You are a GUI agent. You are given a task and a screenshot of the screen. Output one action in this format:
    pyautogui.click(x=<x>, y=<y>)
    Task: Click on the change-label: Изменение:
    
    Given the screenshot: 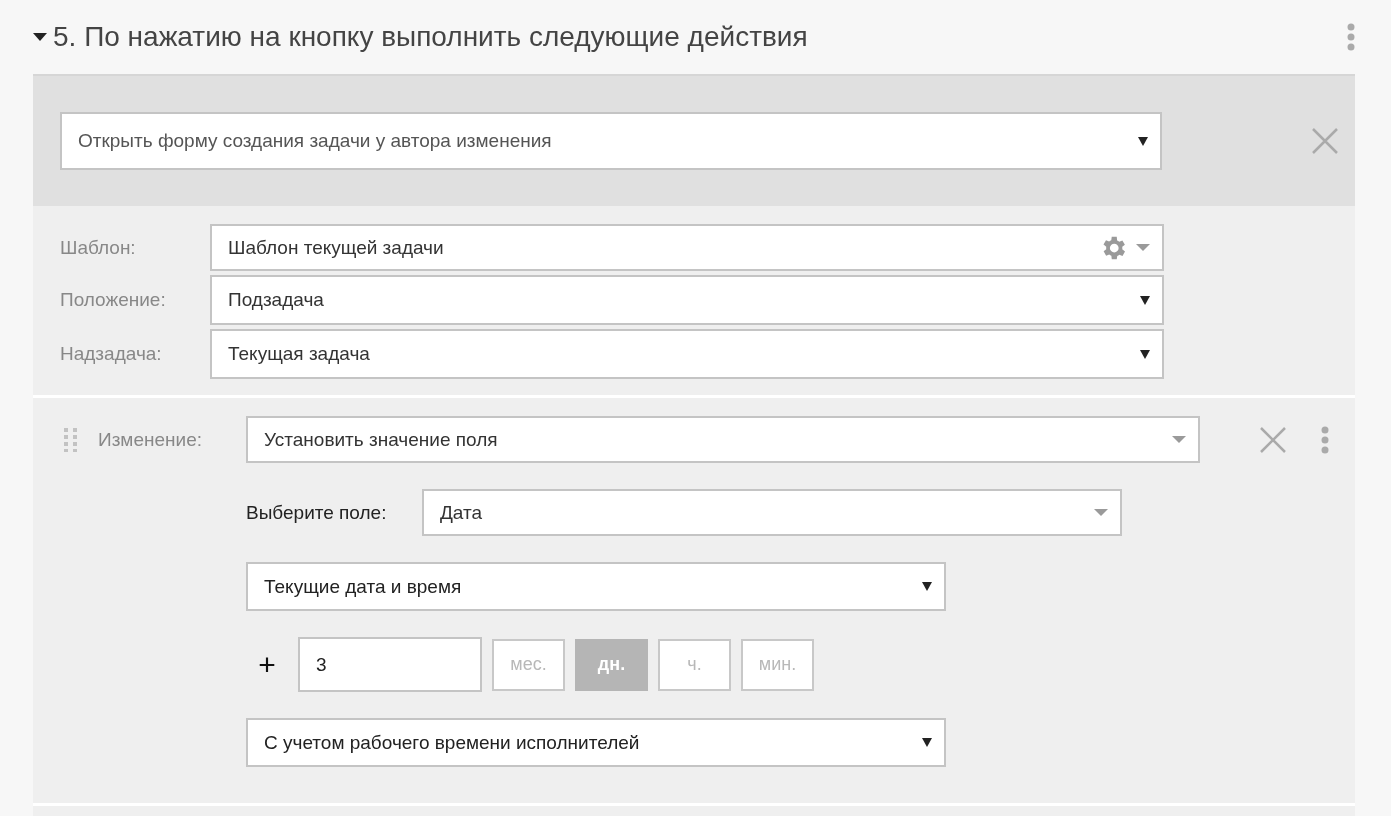 What is the action you would take?
    pyautogui.click(x=150, y=439)
    